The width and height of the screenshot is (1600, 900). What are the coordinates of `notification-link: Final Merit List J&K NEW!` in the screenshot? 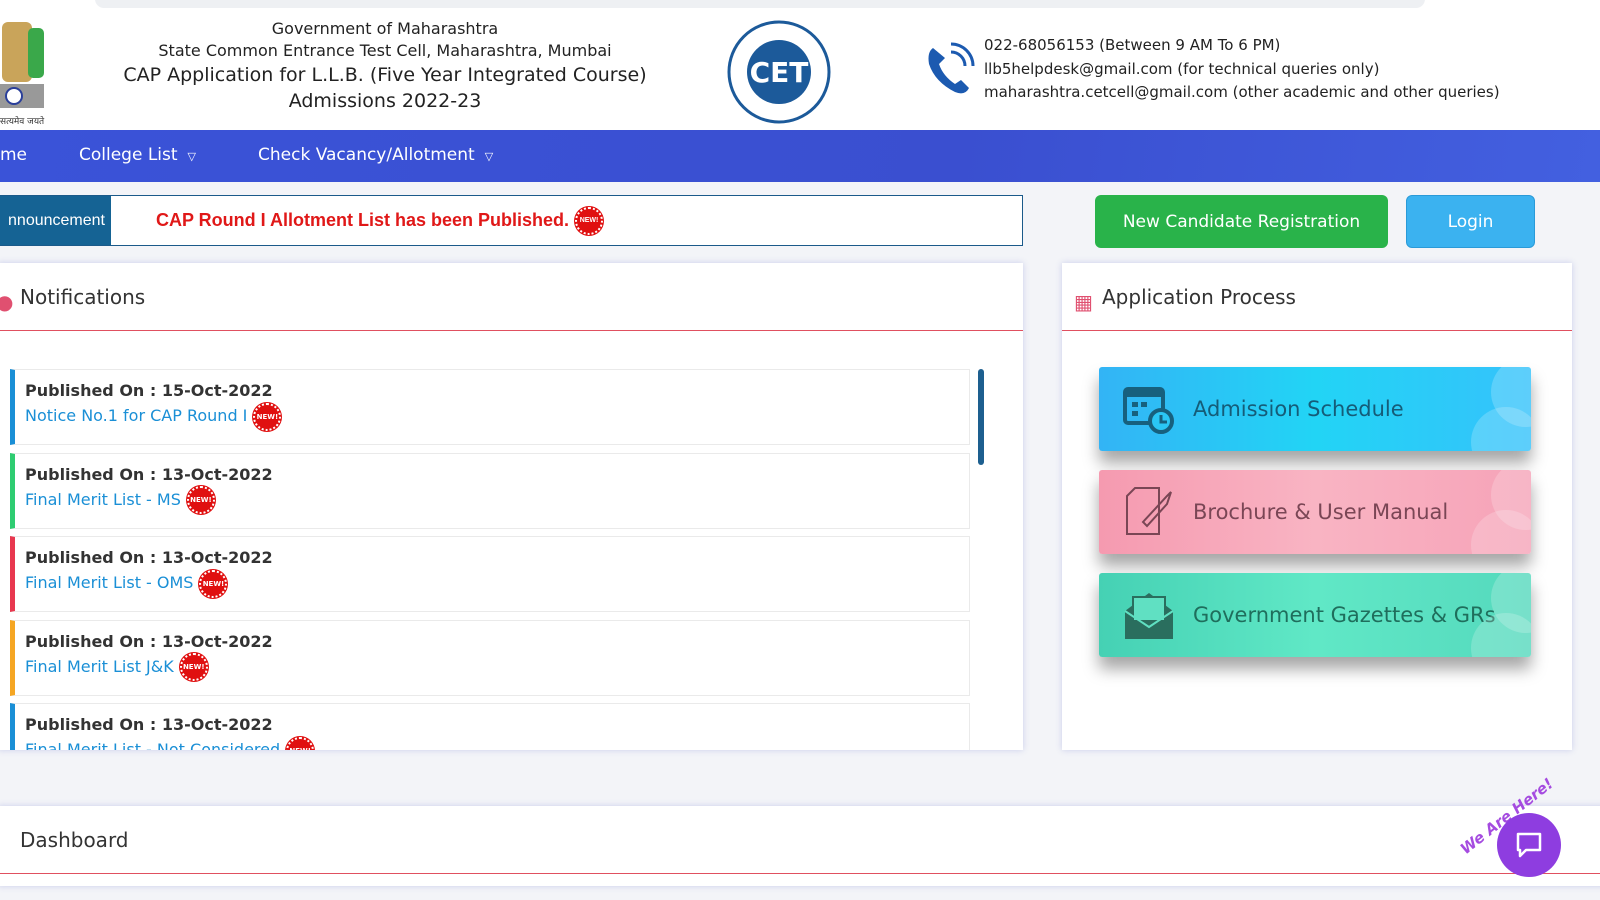 It's located at (497, 667).